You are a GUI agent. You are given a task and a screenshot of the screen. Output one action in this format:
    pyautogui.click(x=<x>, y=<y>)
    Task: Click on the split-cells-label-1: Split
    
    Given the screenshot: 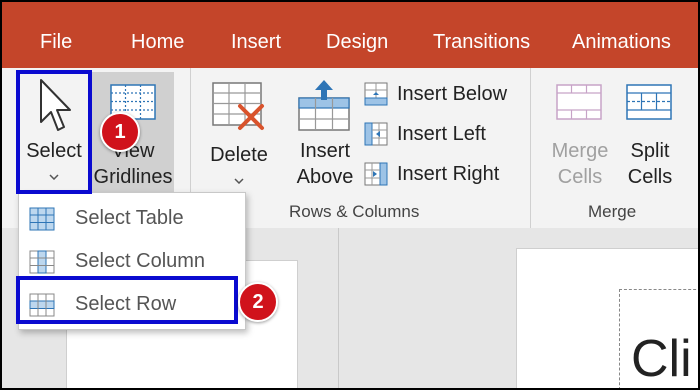 What is the action you would take?
    pyautogui.click(x=650, y=151)
    